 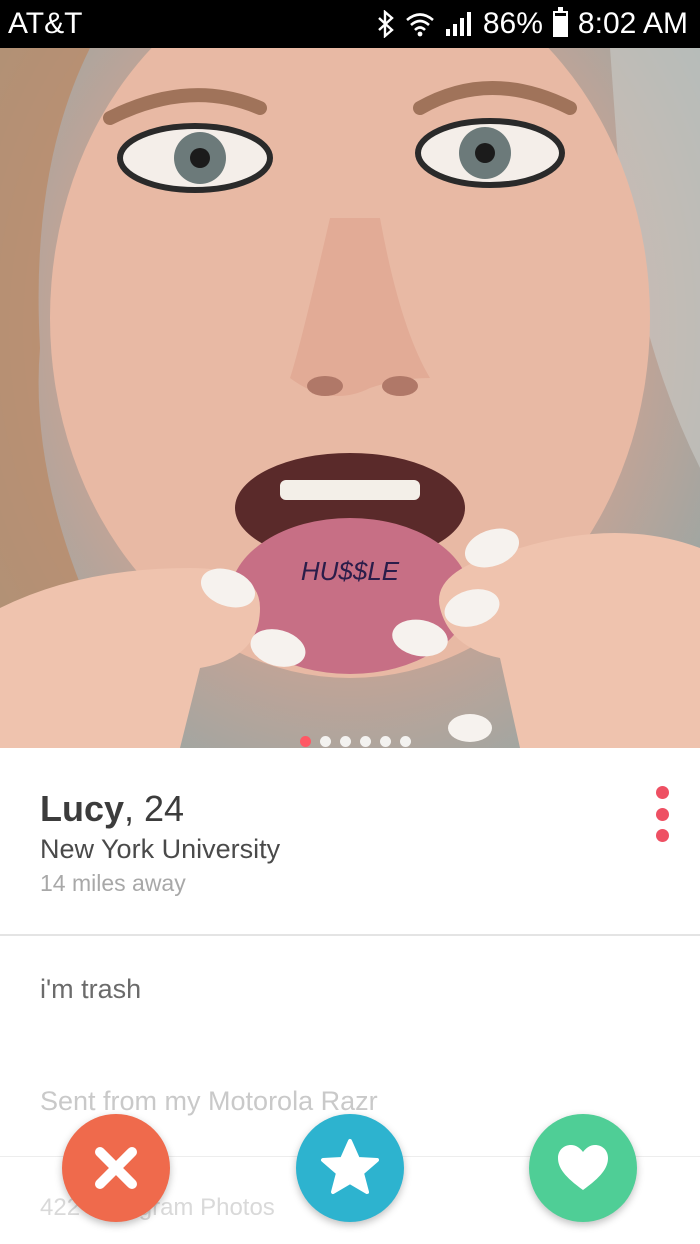 What do you see at coordinates (160, 849) in the screenshot?
I see `profile-school: New York University` at bounding box center [160, 849].